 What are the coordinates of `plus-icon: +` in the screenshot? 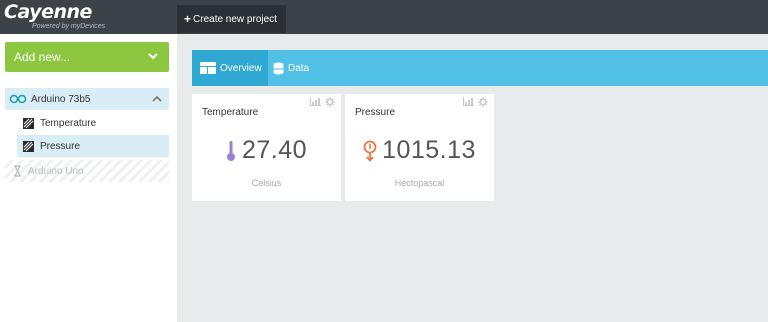 It's located at (188, 19).